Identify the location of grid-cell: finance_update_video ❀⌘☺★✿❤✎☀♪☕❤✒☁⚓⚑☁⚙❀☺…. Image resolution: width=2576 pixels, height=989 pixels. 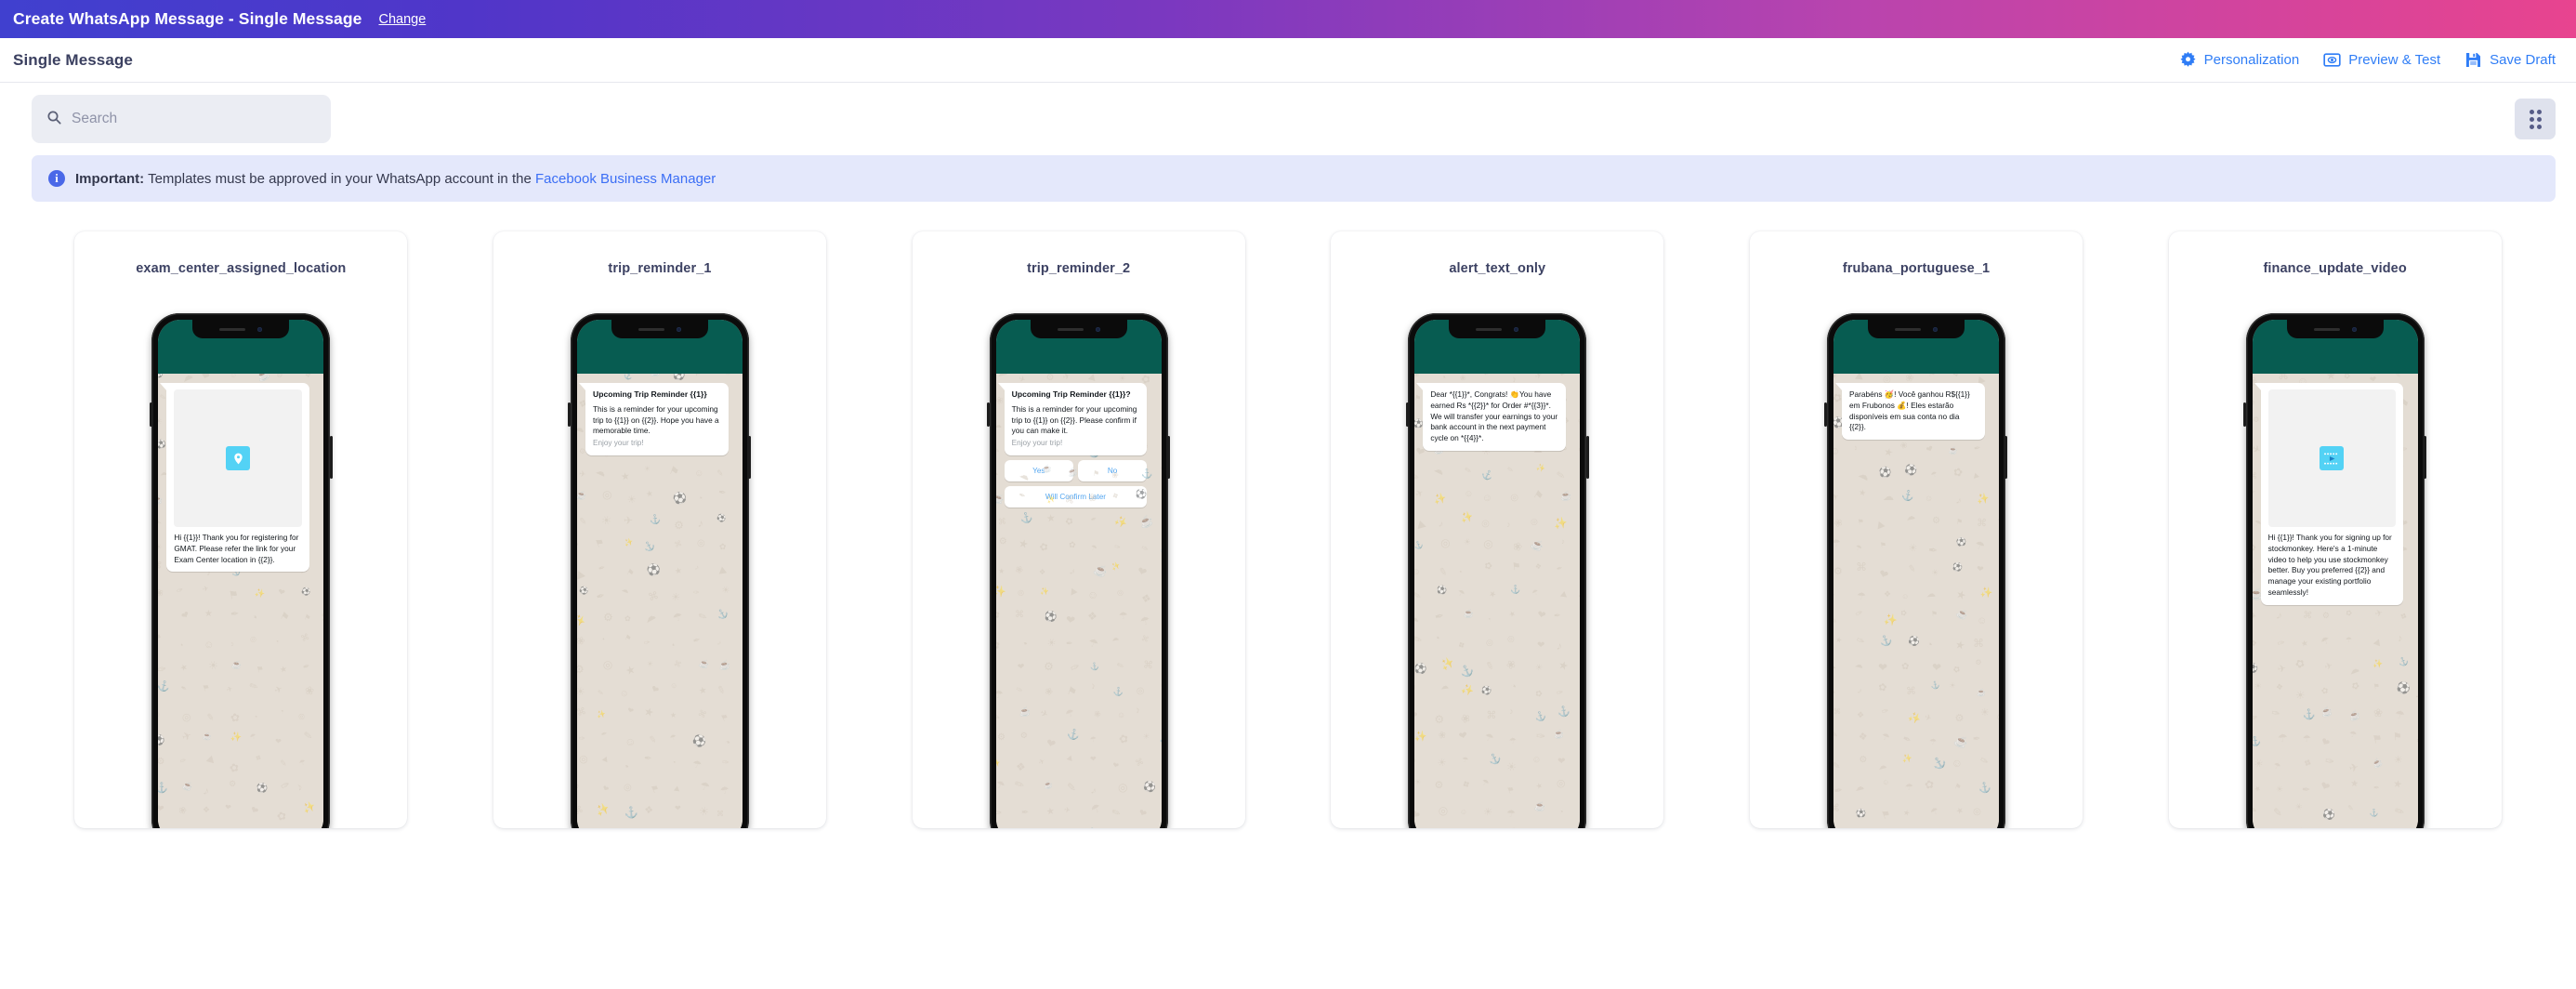
(2334, 529).